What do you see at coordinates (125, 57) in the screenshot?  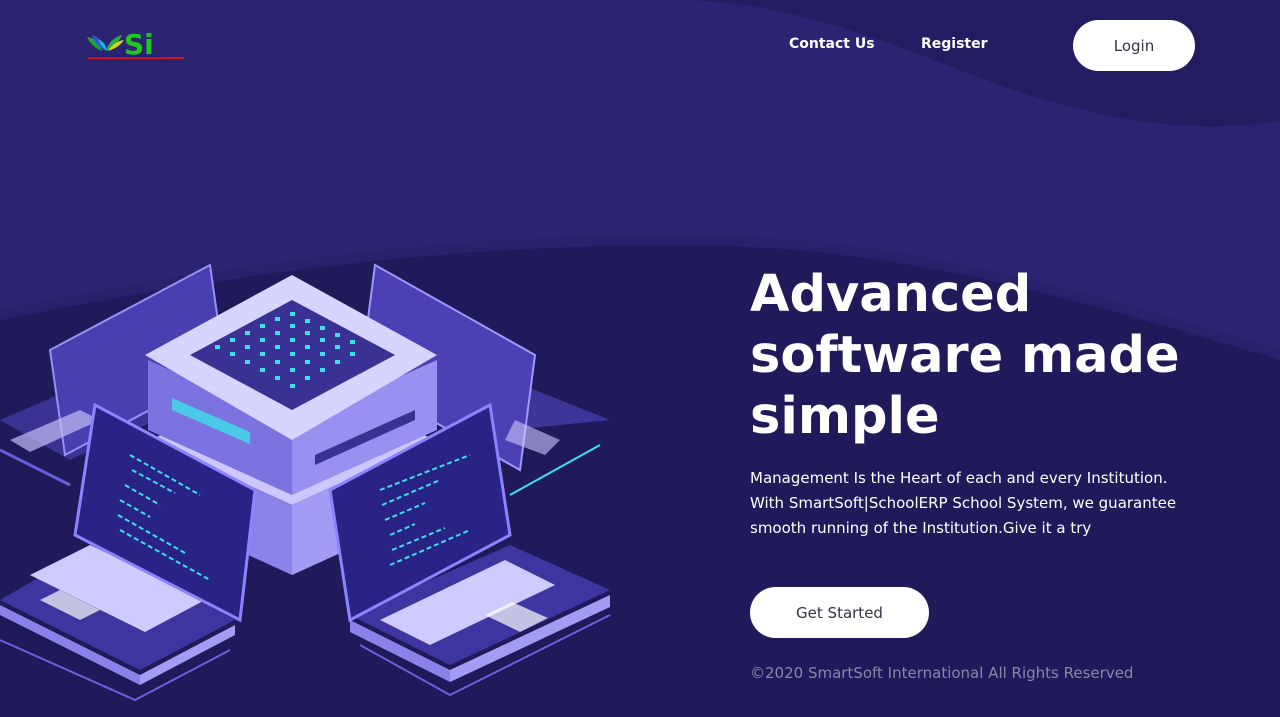 I see `logo-caption: SmartSoft International` at bounding box center [125, 57].